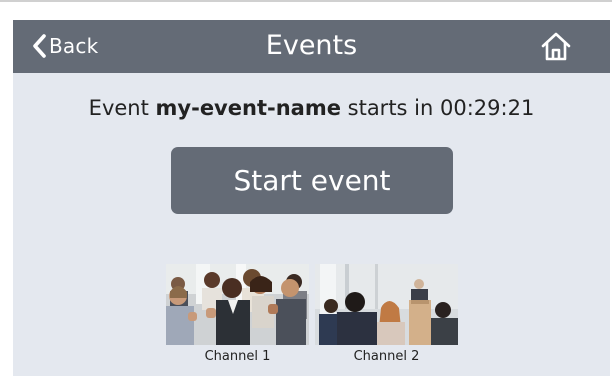 The height and width of the screenshot is (376, 612). I want to click on status-prefix: Event, so click(118, 108).